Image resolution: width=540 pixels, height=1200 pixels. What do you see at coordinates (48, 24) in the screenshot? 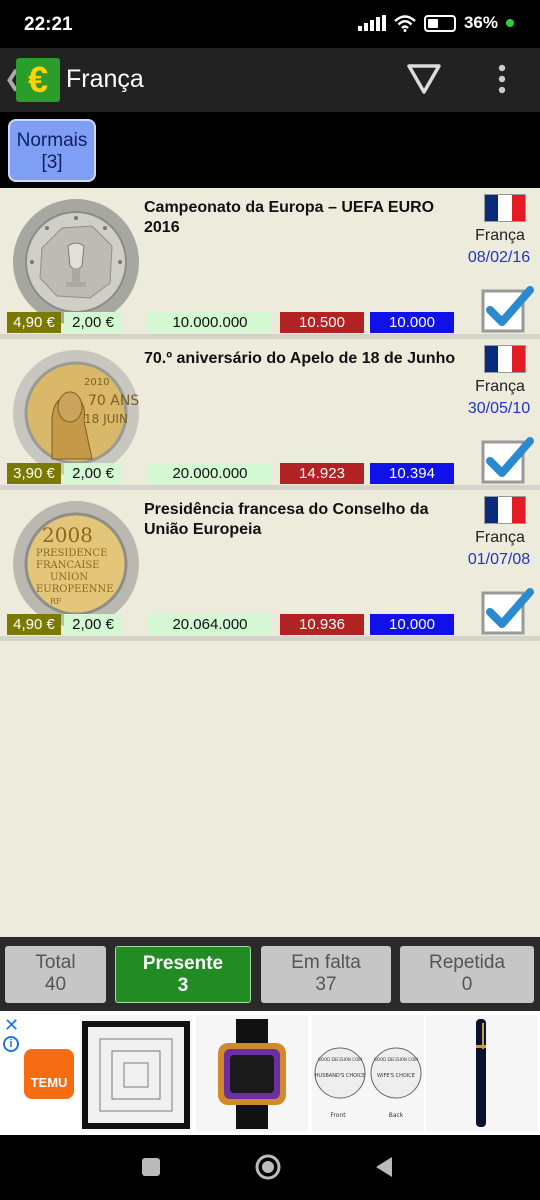
I see `status-time: 22:21` at bounding box center [48, 24].